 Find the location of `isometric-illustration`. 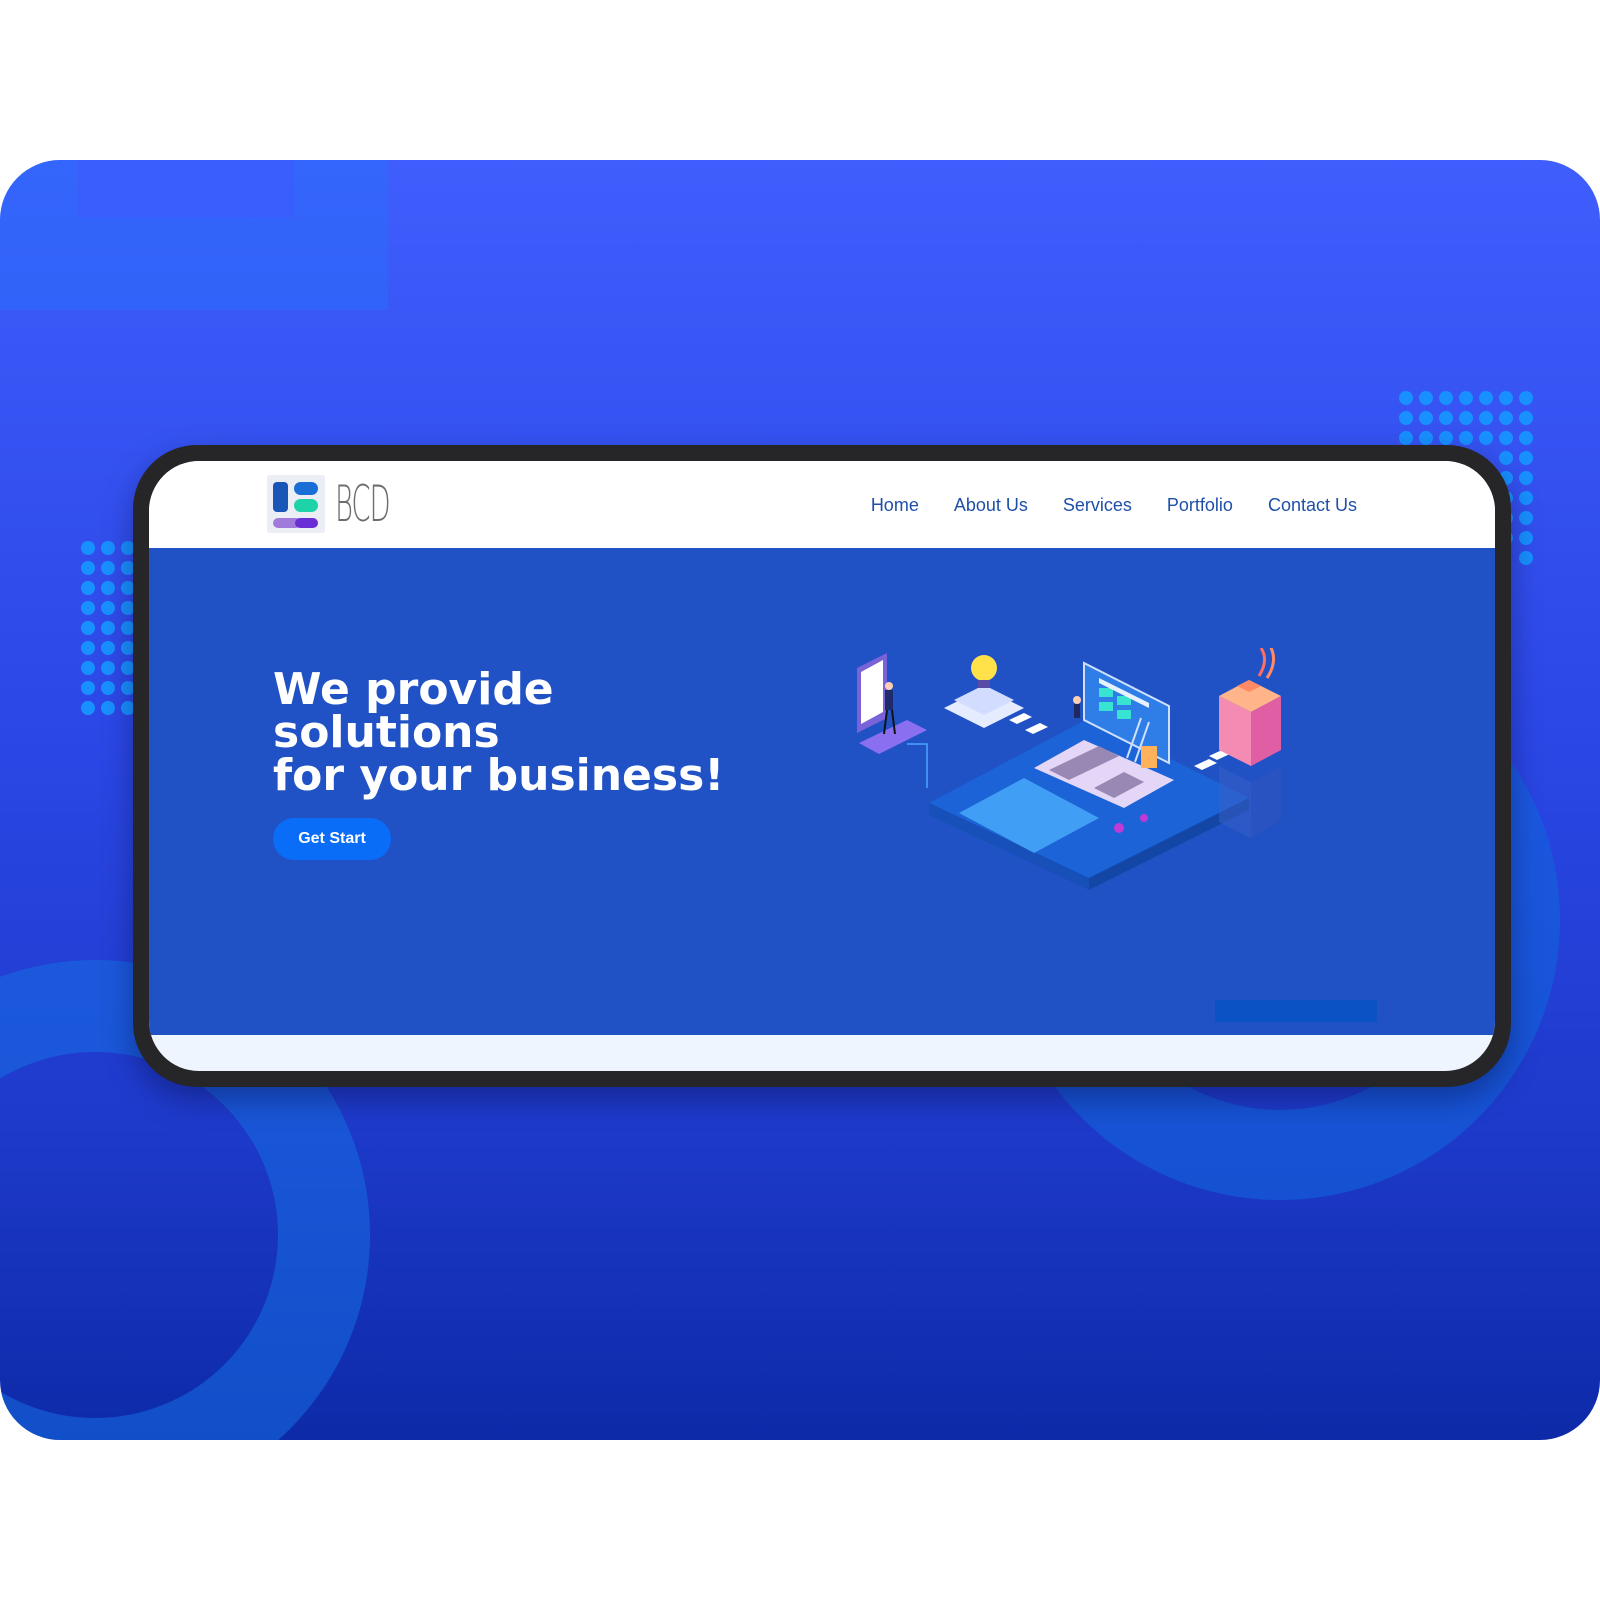

isometric-illustration is located at coordinates (1079, 788).